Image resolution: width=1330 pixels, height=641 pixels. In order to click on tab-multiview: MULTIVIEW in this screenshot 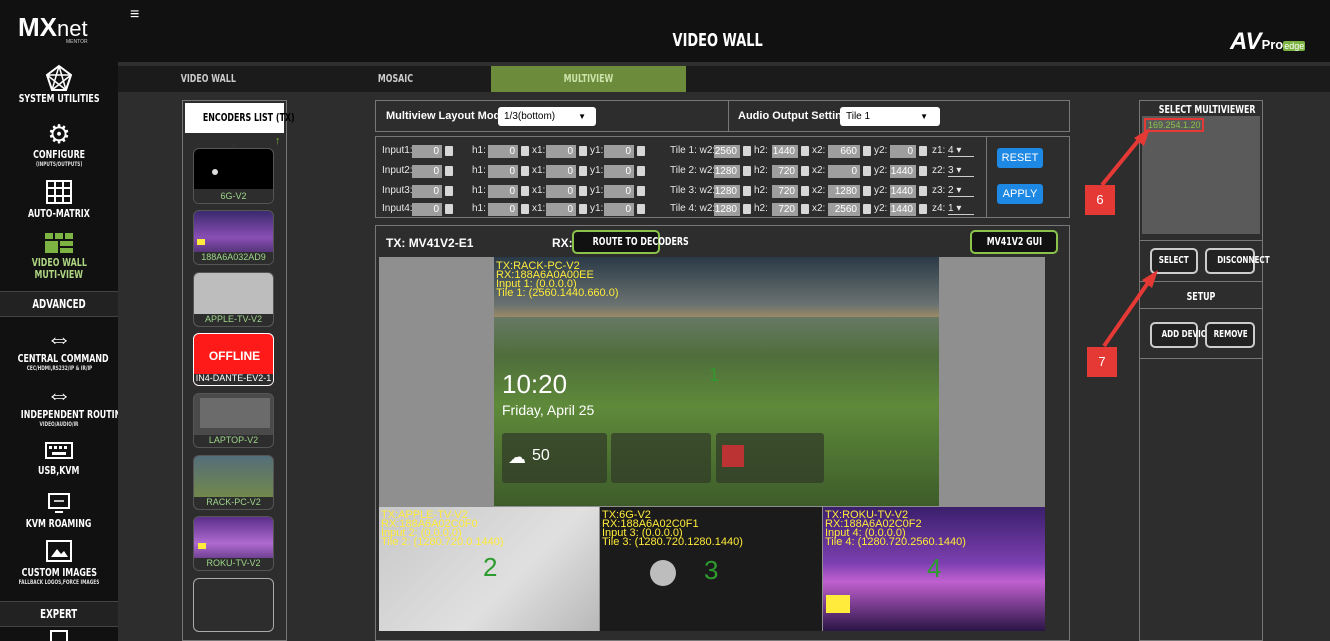, I will do `click(588, 79)`.